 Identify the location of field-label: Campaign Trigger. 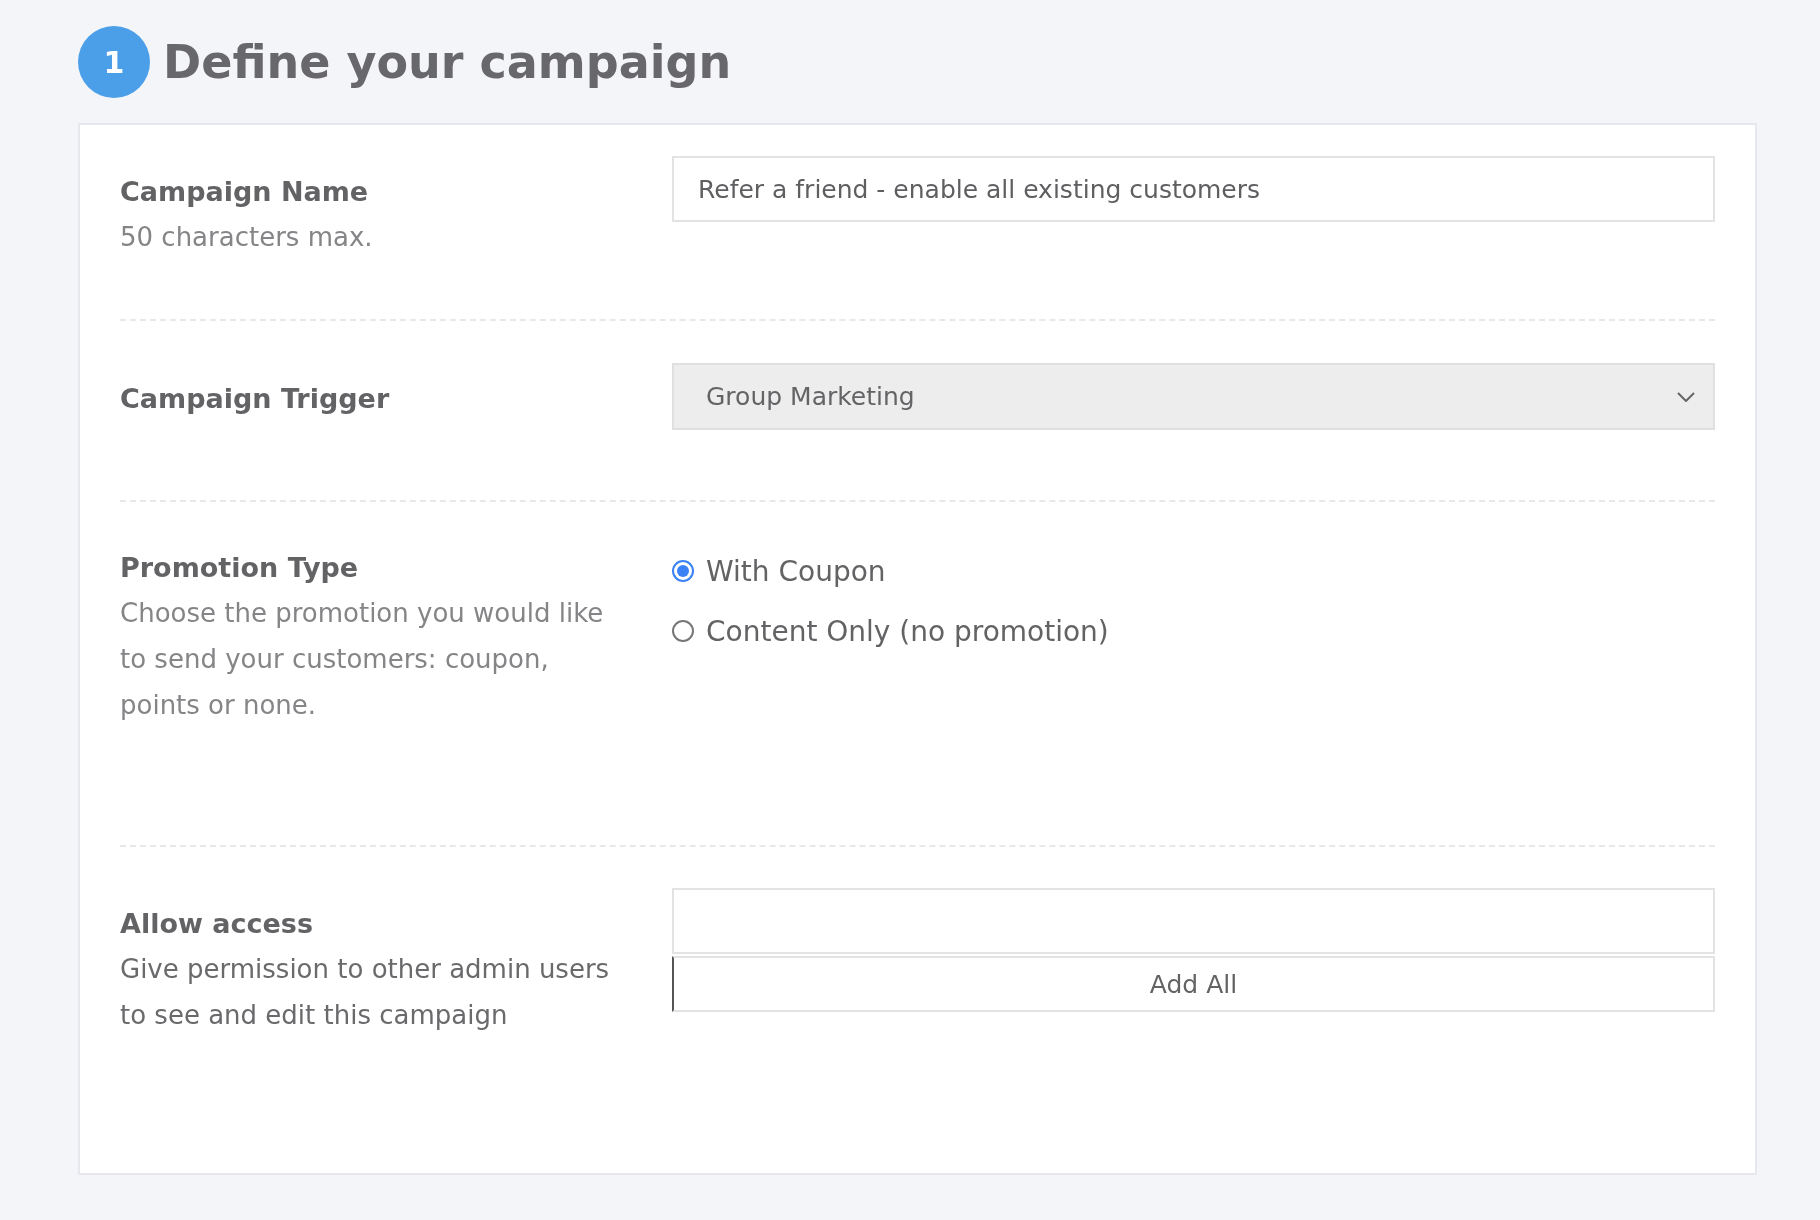
(255, 399).